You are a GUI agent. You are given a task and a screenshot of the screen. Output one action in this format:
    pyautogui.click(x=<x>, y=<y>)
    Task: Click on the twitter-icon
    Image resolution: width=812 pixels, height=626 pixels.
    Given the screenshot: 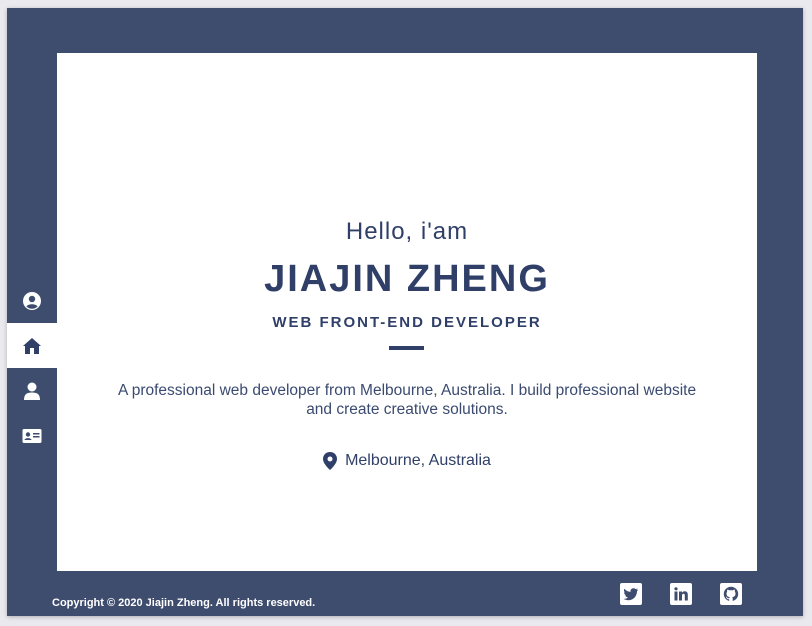 What is the action you would take?
    pyautogui.click(x=631, y=594)
    